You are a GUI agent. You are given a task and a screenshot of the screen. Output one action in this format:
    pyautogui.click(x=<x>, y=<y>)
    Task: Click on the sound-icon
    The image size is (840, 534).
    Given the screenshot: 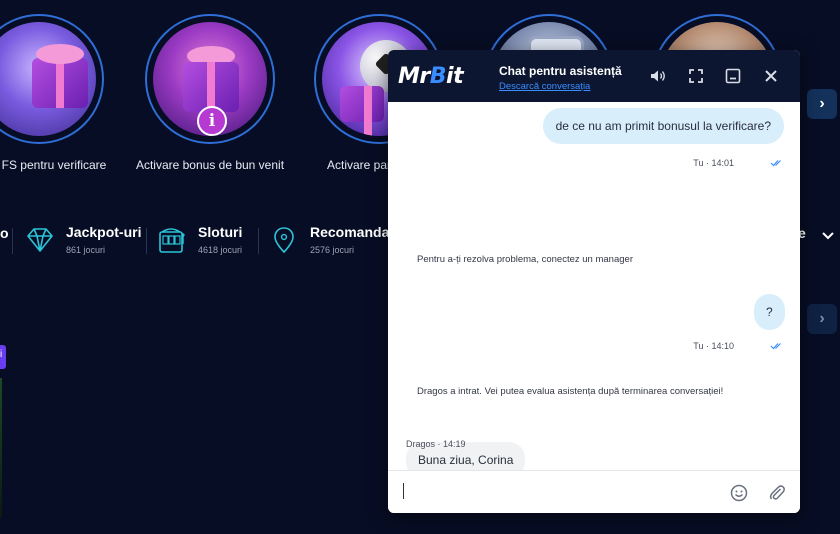 What is the action you would take?
    pyautogui.click(x=658, y=76)
    